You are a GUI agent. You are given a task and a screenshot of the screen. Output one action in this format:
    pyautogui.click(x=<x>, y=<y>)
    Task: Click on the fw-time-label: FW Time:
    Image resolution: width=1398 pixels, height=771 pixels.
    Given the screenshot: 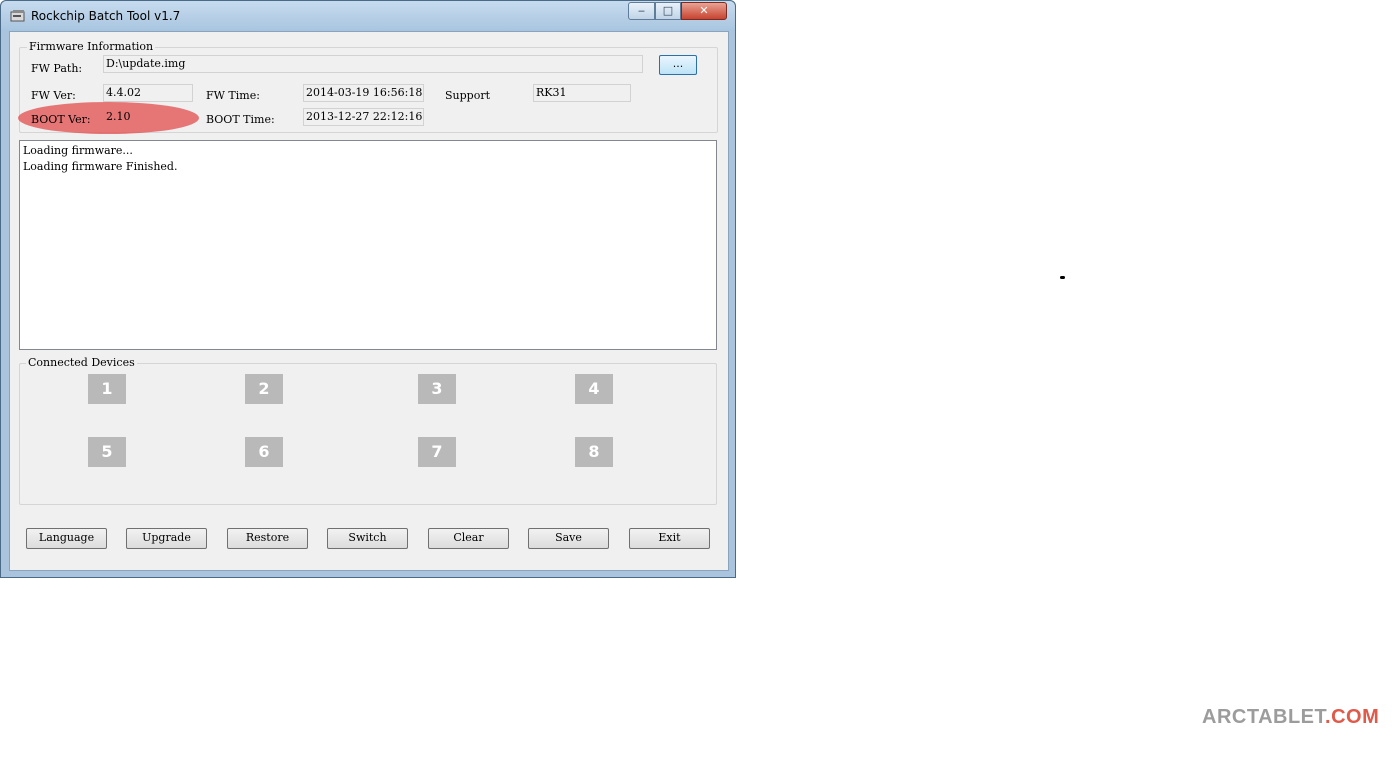 What is the action you would take?
    pyautogui.click(x=233, y=95)
    